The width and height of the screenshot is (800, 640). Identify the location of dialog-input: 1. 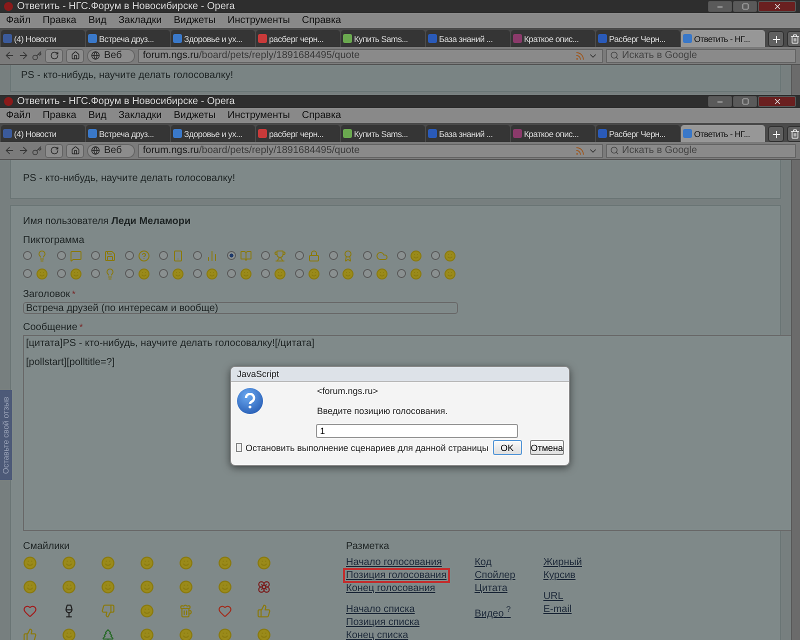
(417, 431).